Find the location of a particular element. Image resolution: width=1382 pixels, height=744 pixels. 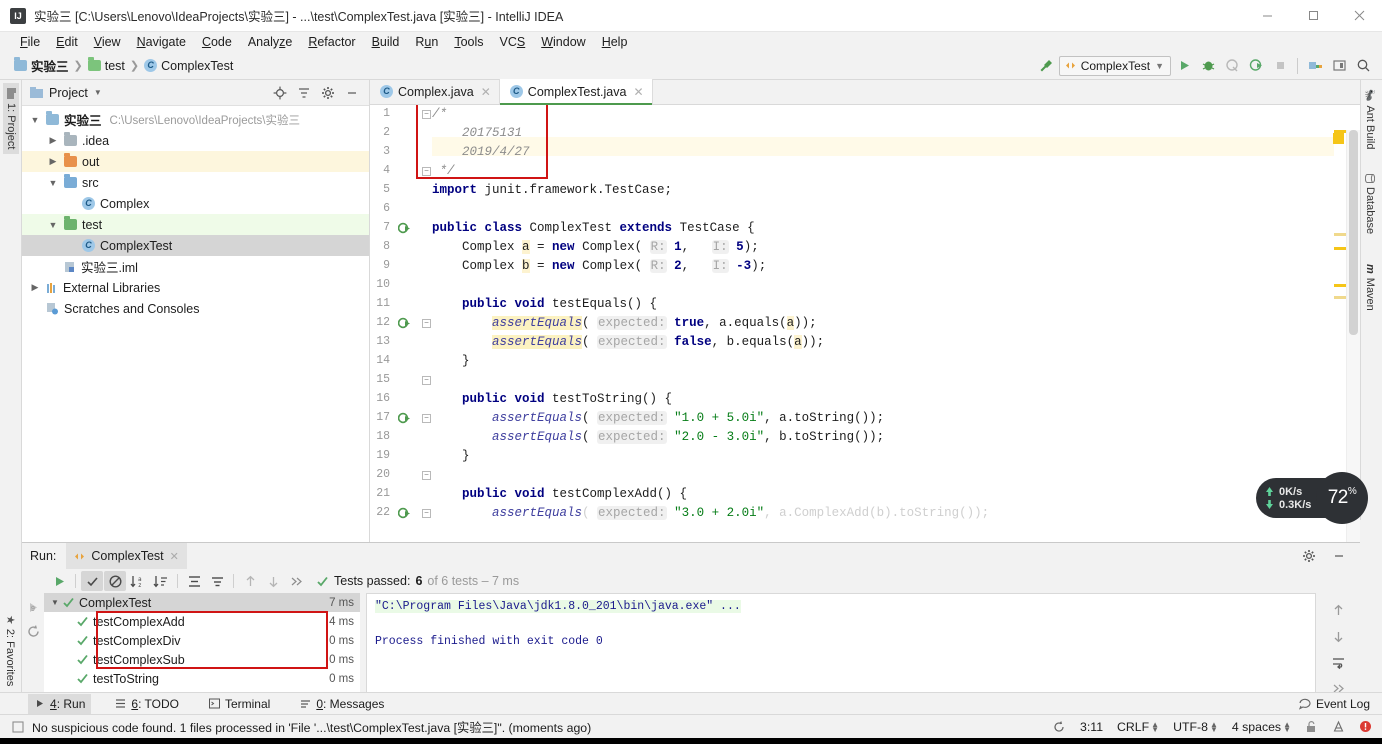

menu-run: Run is located at coordinates (426, 42).